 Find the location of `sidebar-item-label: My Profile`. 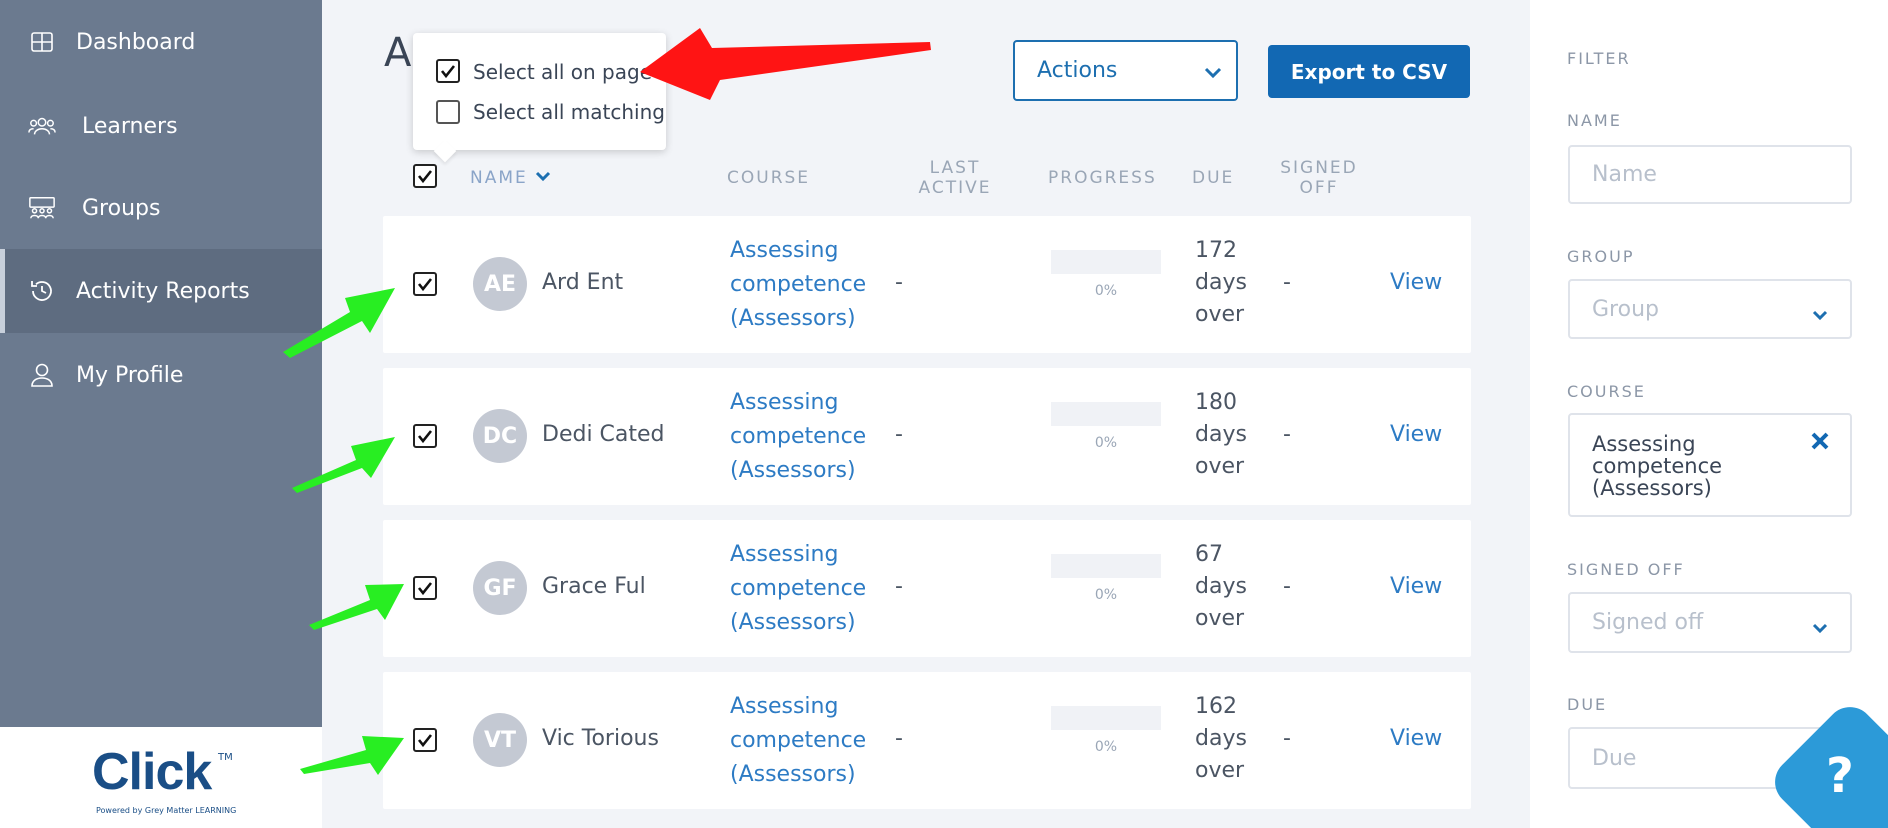

sidebar-item-label: My Profile is located at coordinates (130, 375).